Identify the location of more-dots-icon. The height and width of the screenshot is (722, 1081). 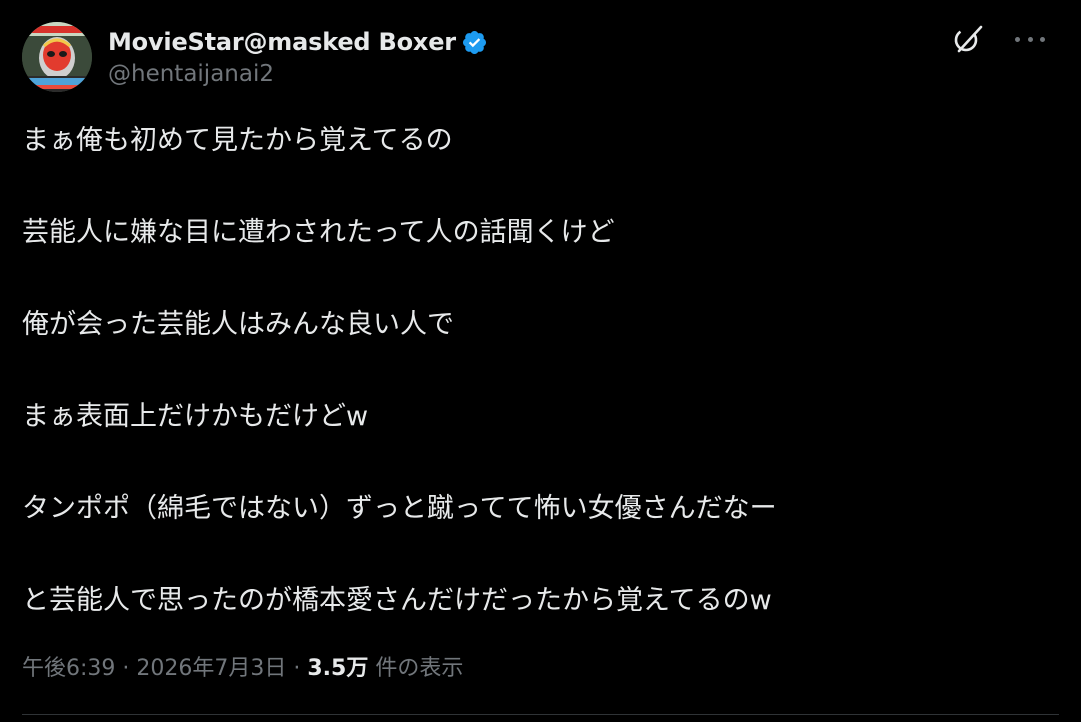
(1030, 39).